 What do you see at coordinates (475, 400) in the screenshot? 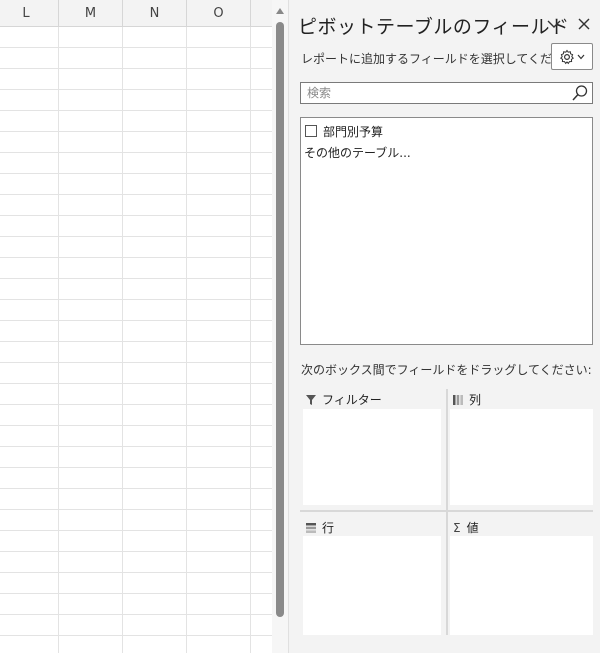
I see `columns-area-label: 列` at bounding box center [475, 400].